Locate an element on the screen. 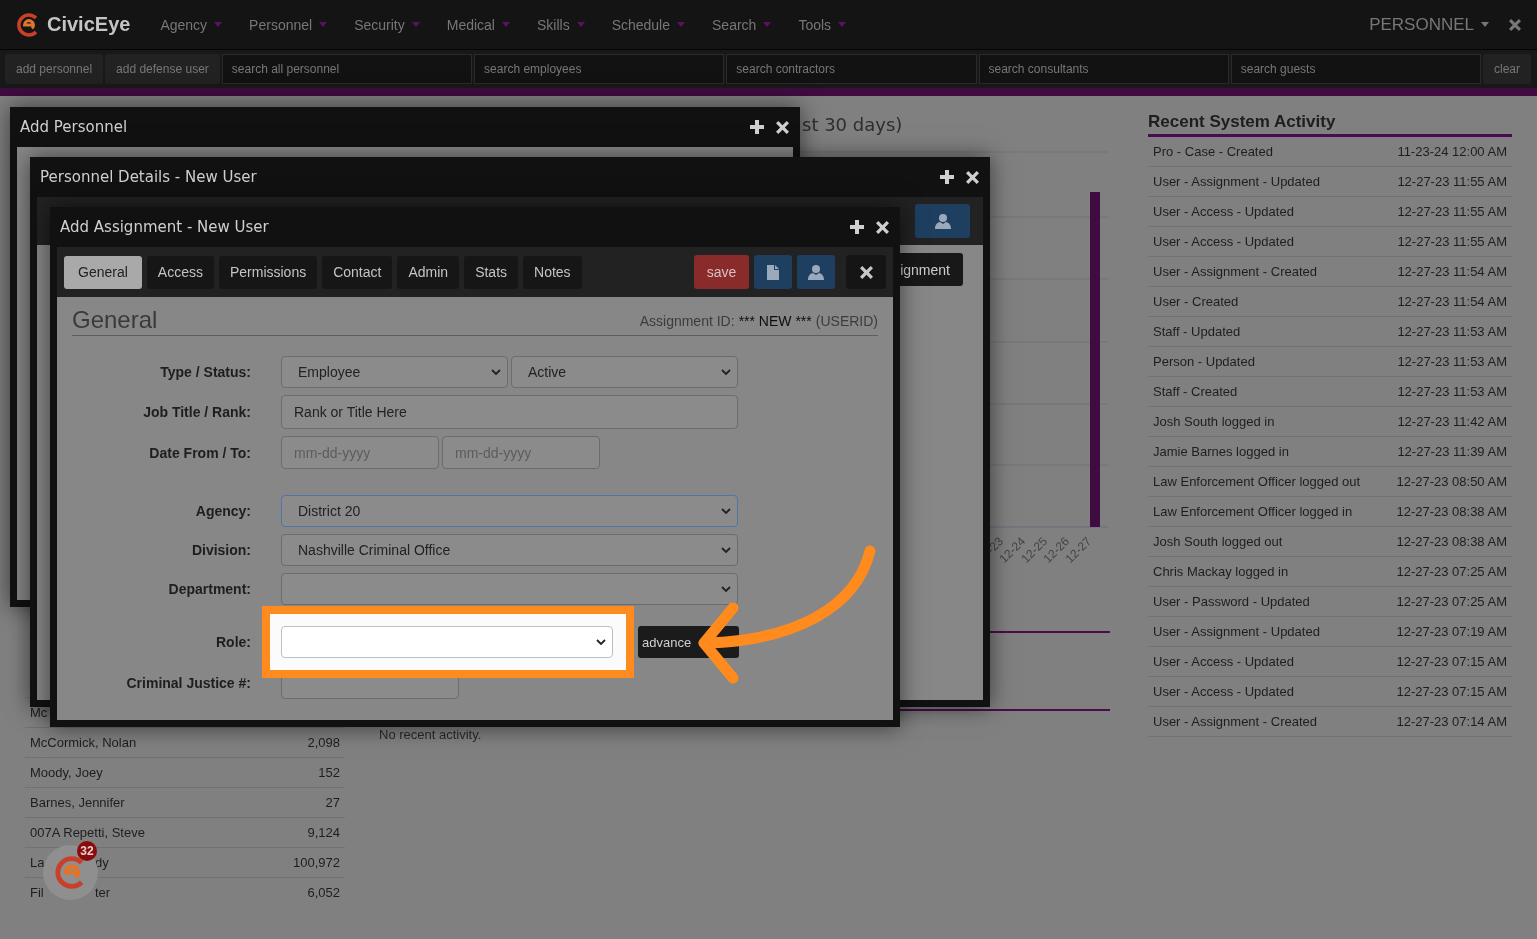 Image resolution: width=1537 pixels, height=939 pixels. tab: Admin is located at coordinates (428, 272).